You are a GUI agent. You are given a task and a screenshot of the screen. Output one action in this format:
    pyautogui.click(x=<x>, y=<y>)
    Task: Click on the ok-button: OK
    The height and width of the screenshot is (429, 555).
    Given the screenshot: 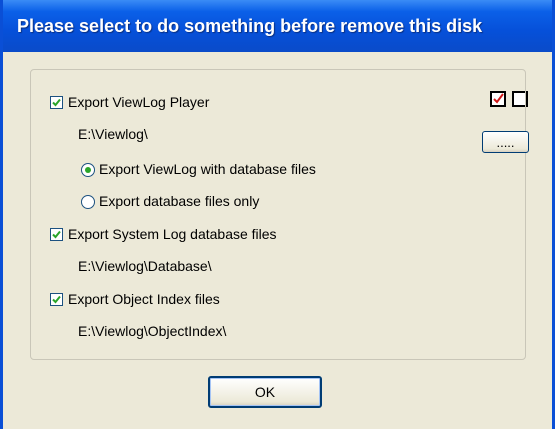 What is the action you would take?
    pyautogui.click(x=265, y=392)
    